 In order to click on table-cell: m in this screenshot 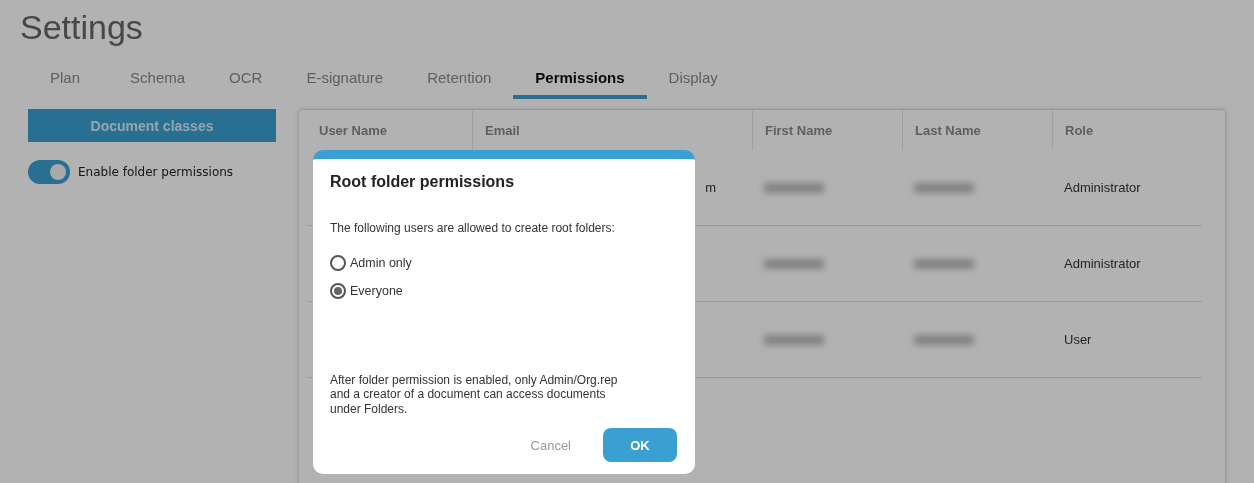, I will do `click(710, 187)`.